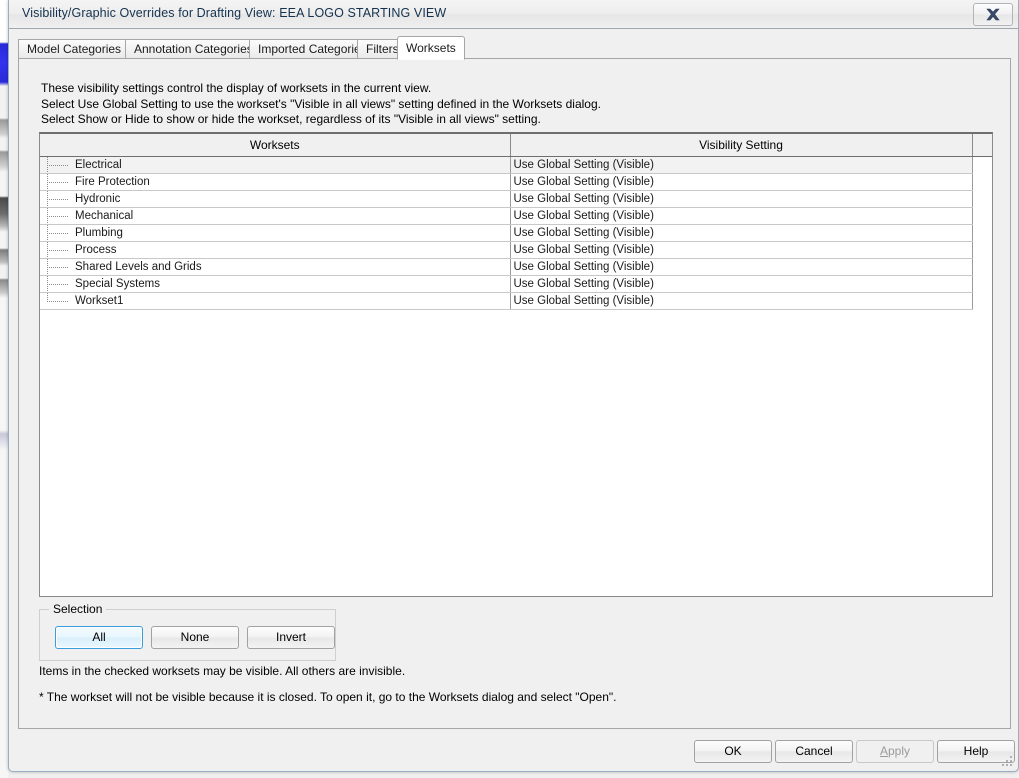  Describe the element at coordinates (275, 233) in the screenshot. I see `workset-name-cell: Plumbing` at that location.